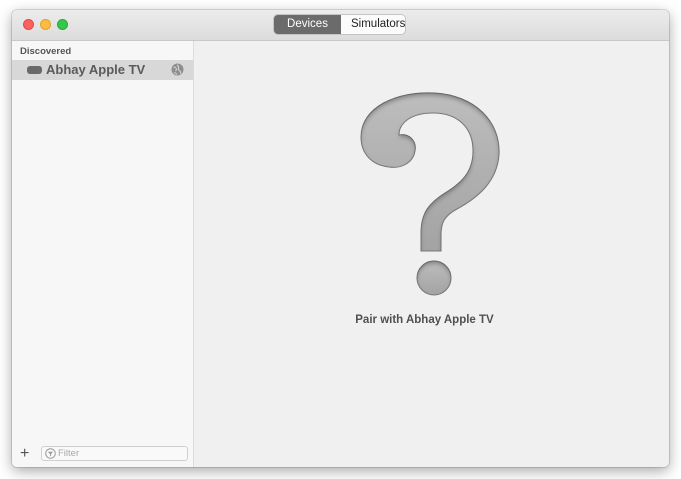 The width and height of the screenshot is (681, 479). Describe the element at coordinates (430, 194) in the screenshot. I see `question-mark-icon` at that location.